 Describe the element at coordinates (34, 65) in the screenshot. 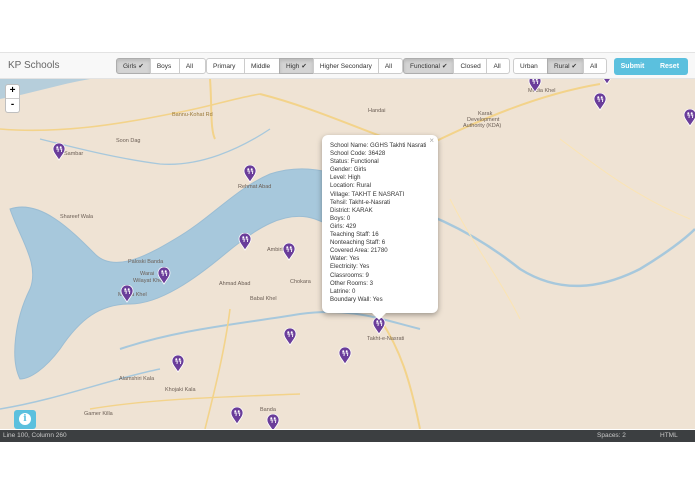

I see `app-title: KP Schools` at that location.